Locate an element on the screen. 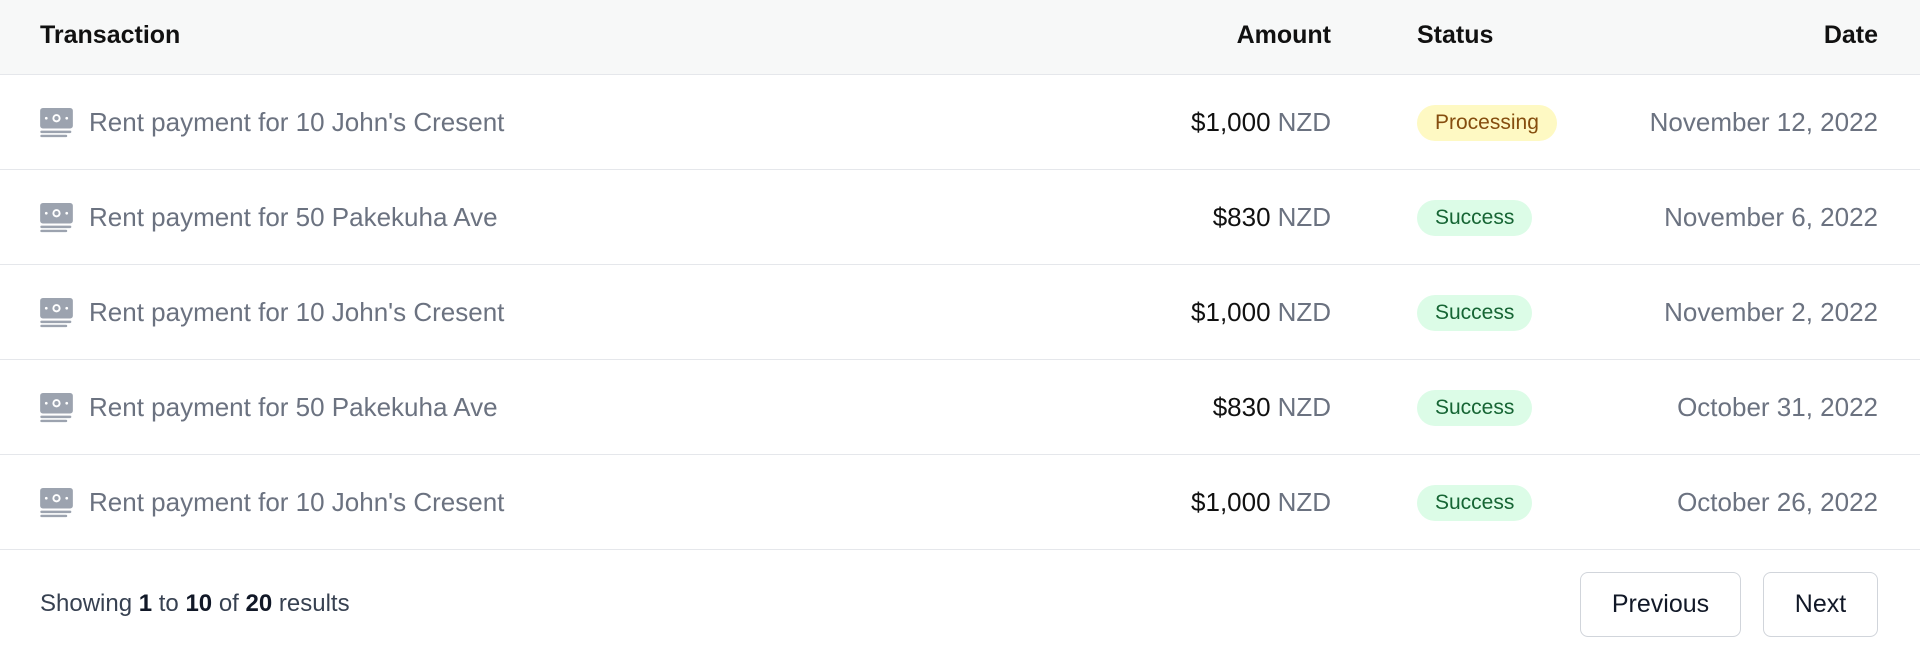 Image resolution: width=1920 pixels, height=661 pixels. next-button: Next is located at coordinates (1820, 604).